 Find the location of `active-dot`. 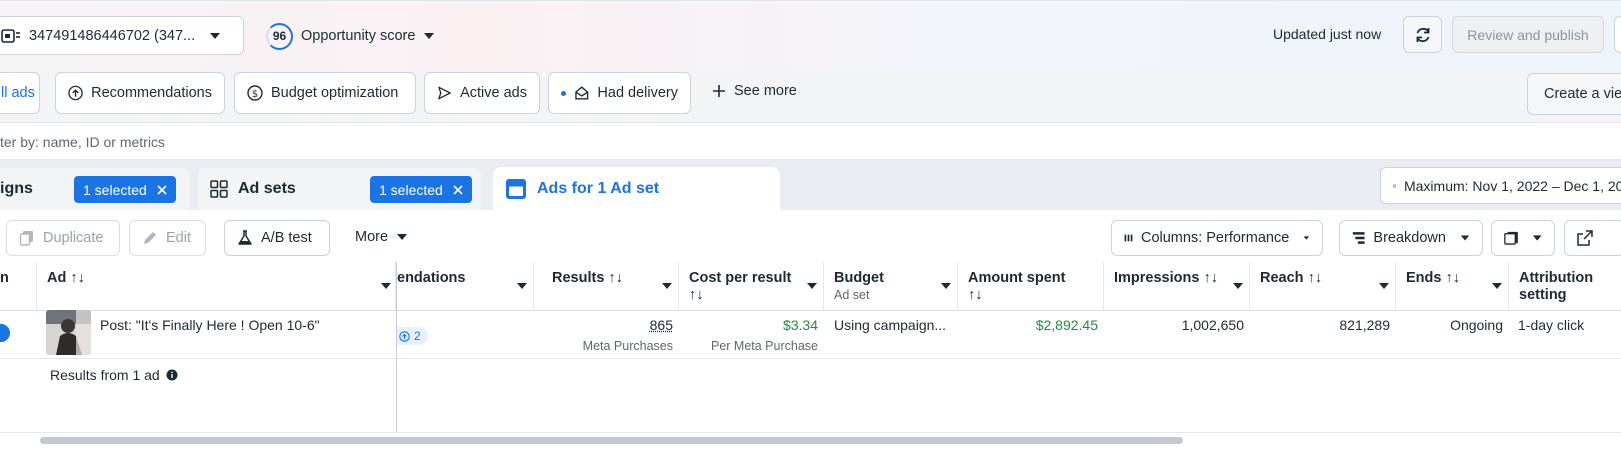

active-dot is located at coordinates (563, 93).